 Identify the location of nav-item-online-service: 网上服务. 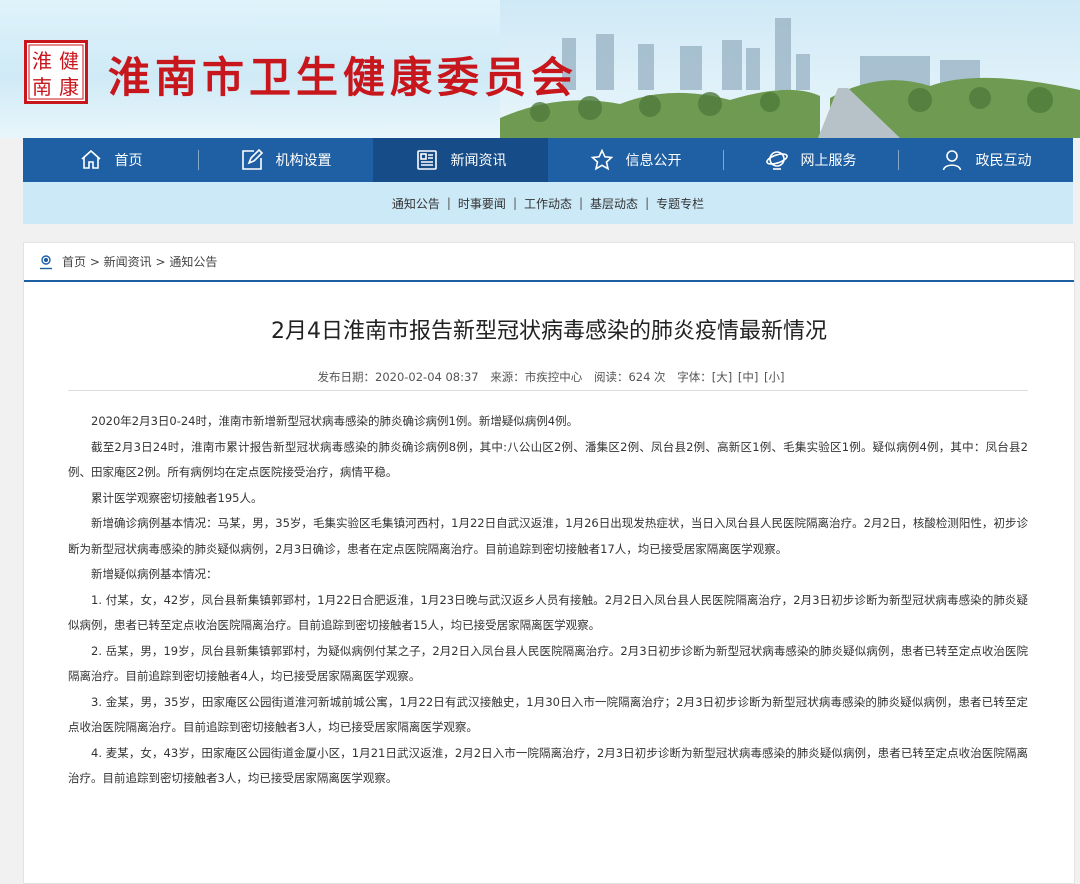
(810, 160).